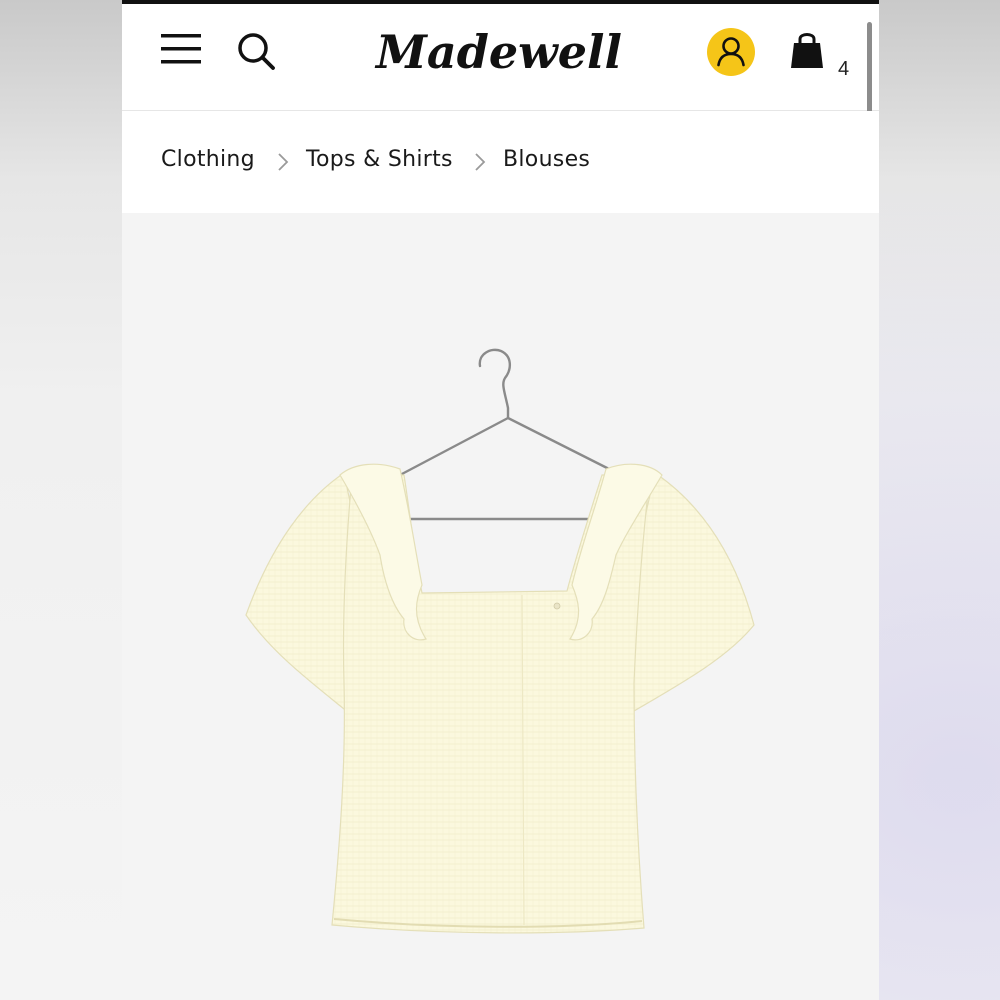  What do you see at coordinates (500, 162) in the screenshot?
I see `breadcrumb: Clothing Tops & Shirts Blouses` at bounding box center [500, 162].